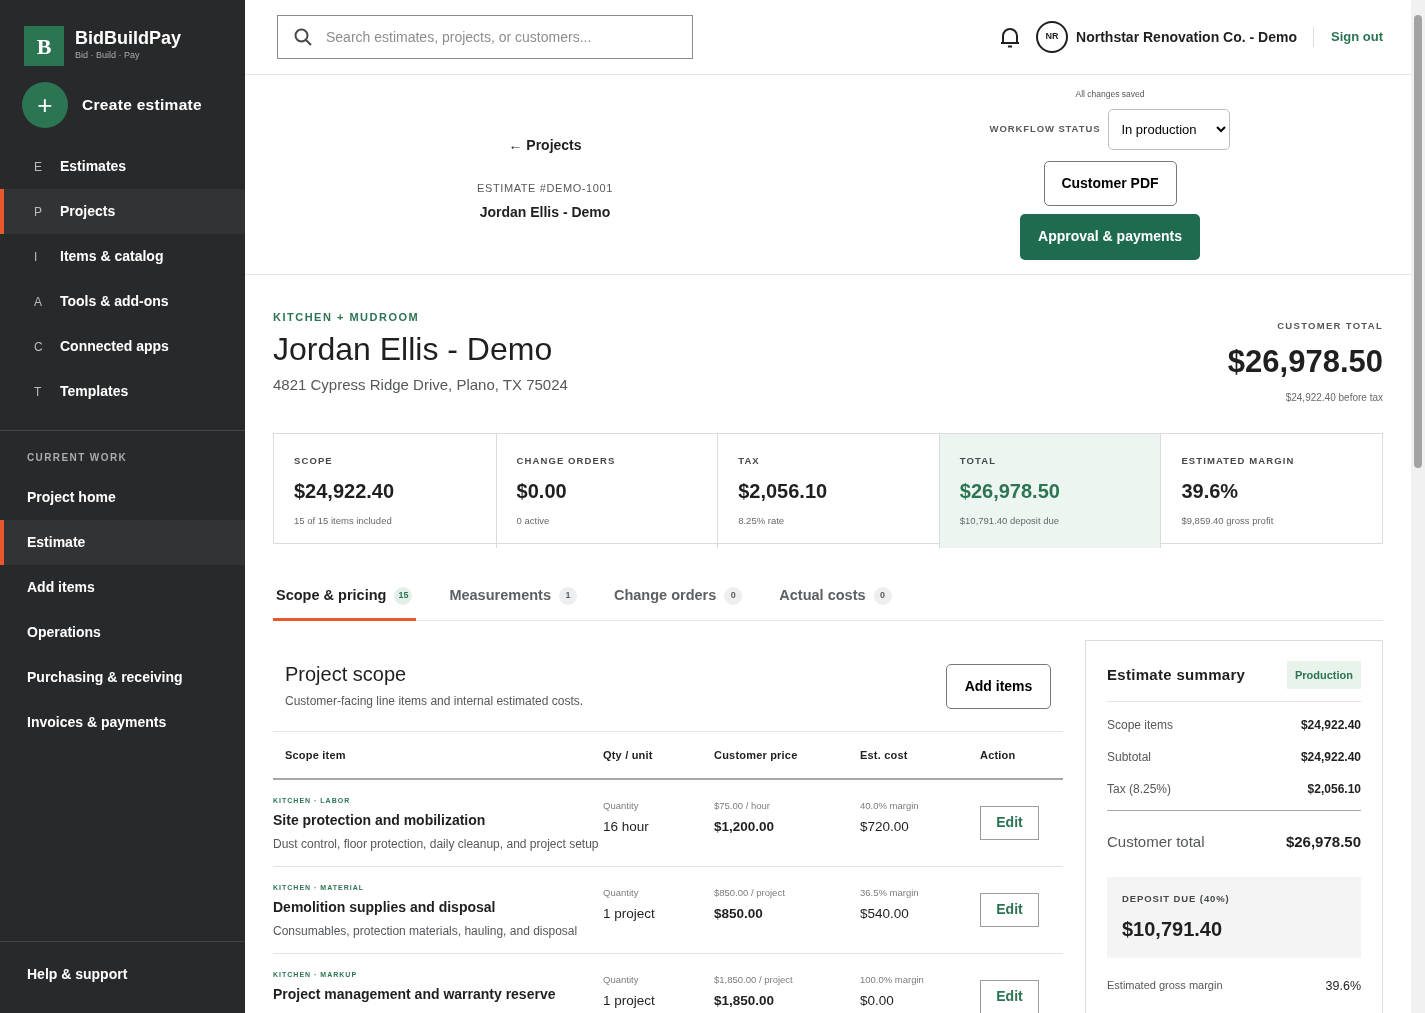 The image size is (1425, 1013). Describe the element at coordinates (836, 597) in the screenshot. I see `tab: Actual costs 0` at that location.